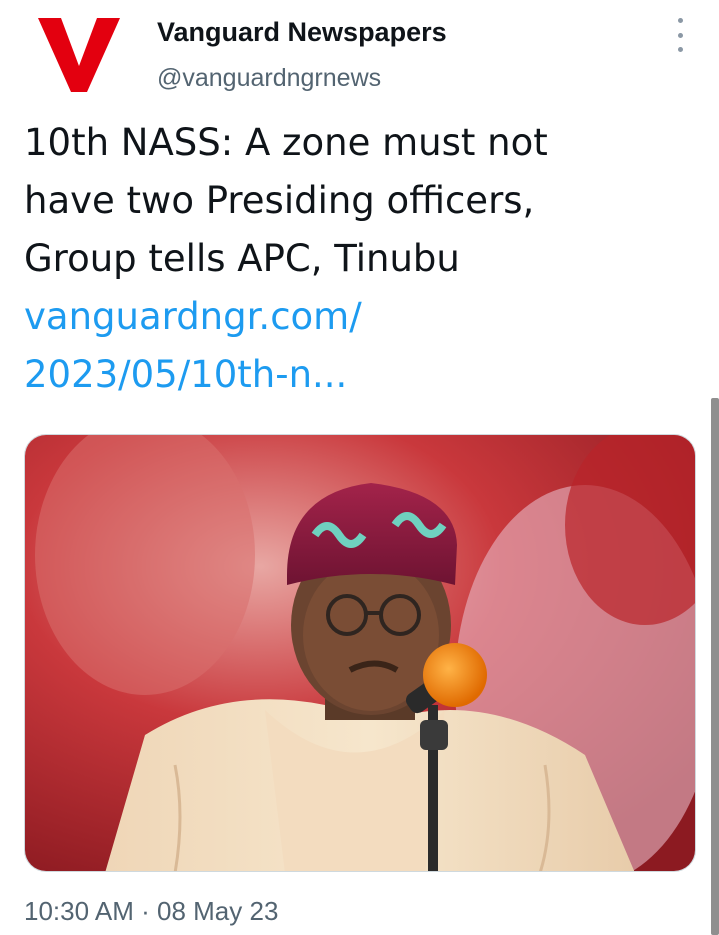 This screenshot has width=719, height=935. I want to click on more-options-button, so click(680, 35).